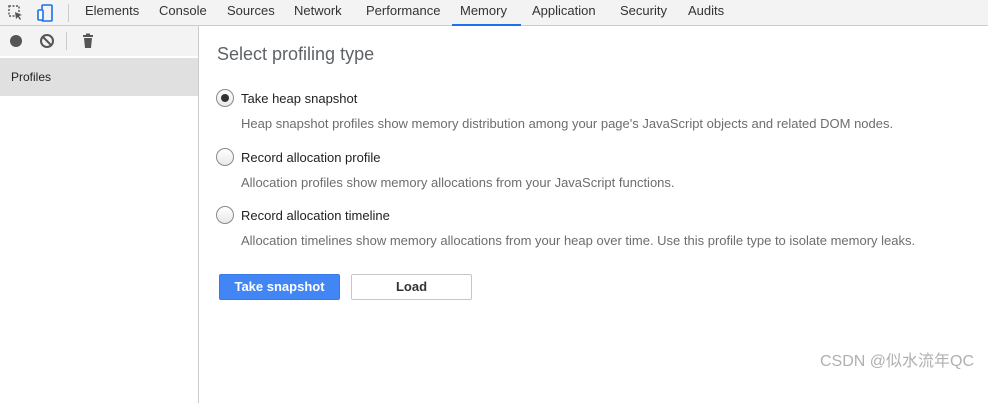 The height and width of the screenshot is (403, 988). I want to click on record-icon, so click(16, 41).